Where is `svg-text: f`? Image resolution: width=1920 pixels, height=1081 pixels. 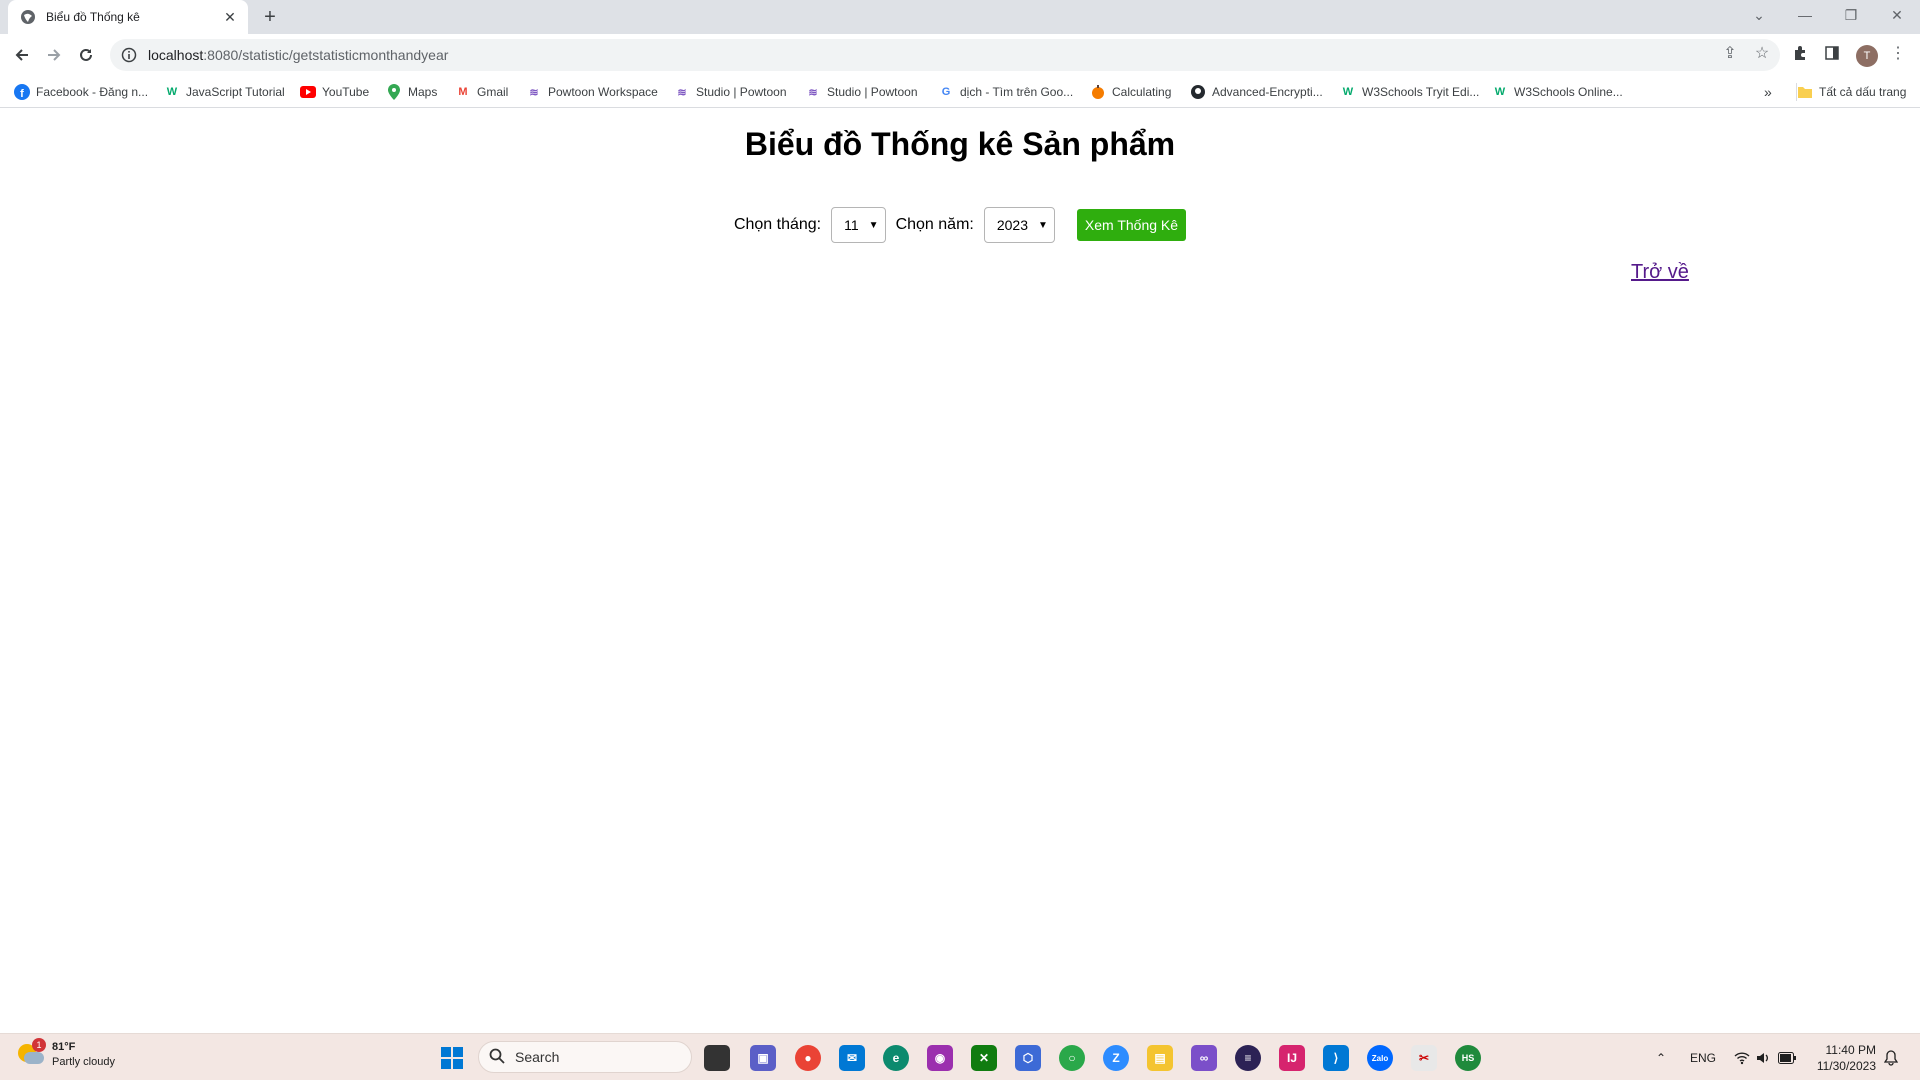 svg-text: f is located at coordinates (22, 94).